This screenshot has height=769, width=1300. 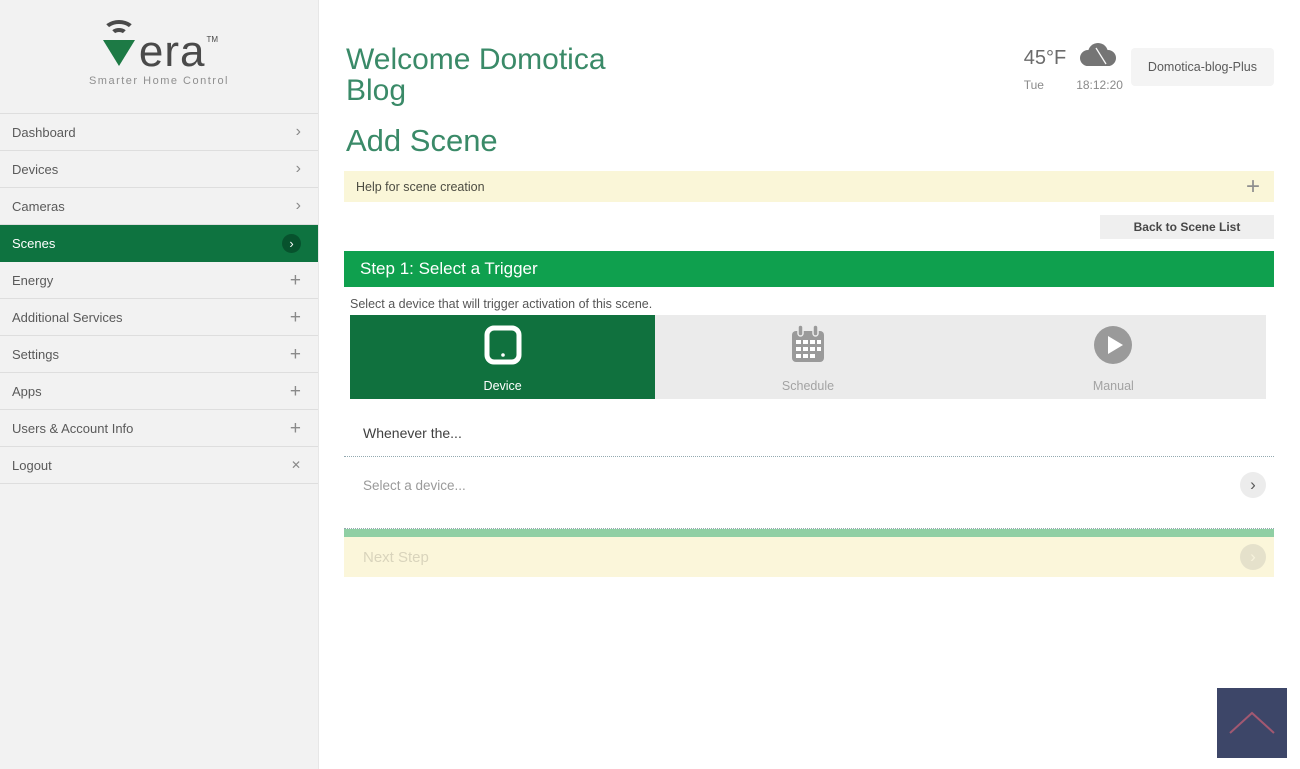 What do you see at coordinates (73, 428) in the screenshot?
I see `sidebar-item-label: Users & Account Info` at bounding box center [73, 428].